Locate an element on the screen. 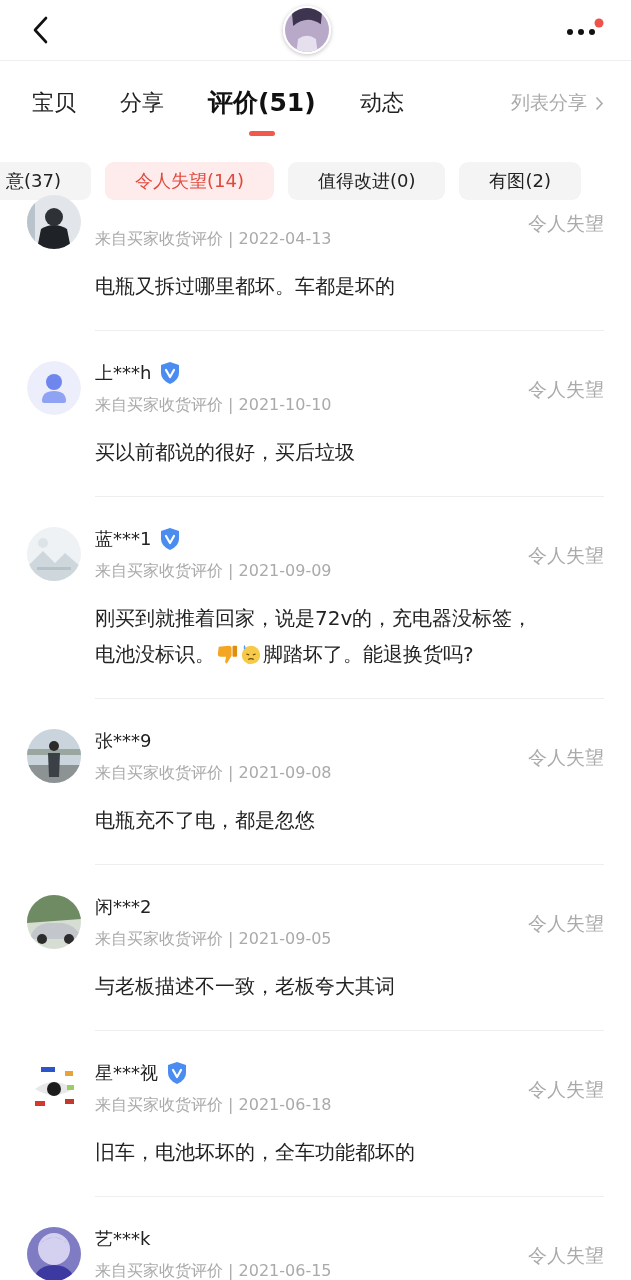  review-meta: 来自买家收货评价 | 2021-10-10 is located at coordinates (213, 405).